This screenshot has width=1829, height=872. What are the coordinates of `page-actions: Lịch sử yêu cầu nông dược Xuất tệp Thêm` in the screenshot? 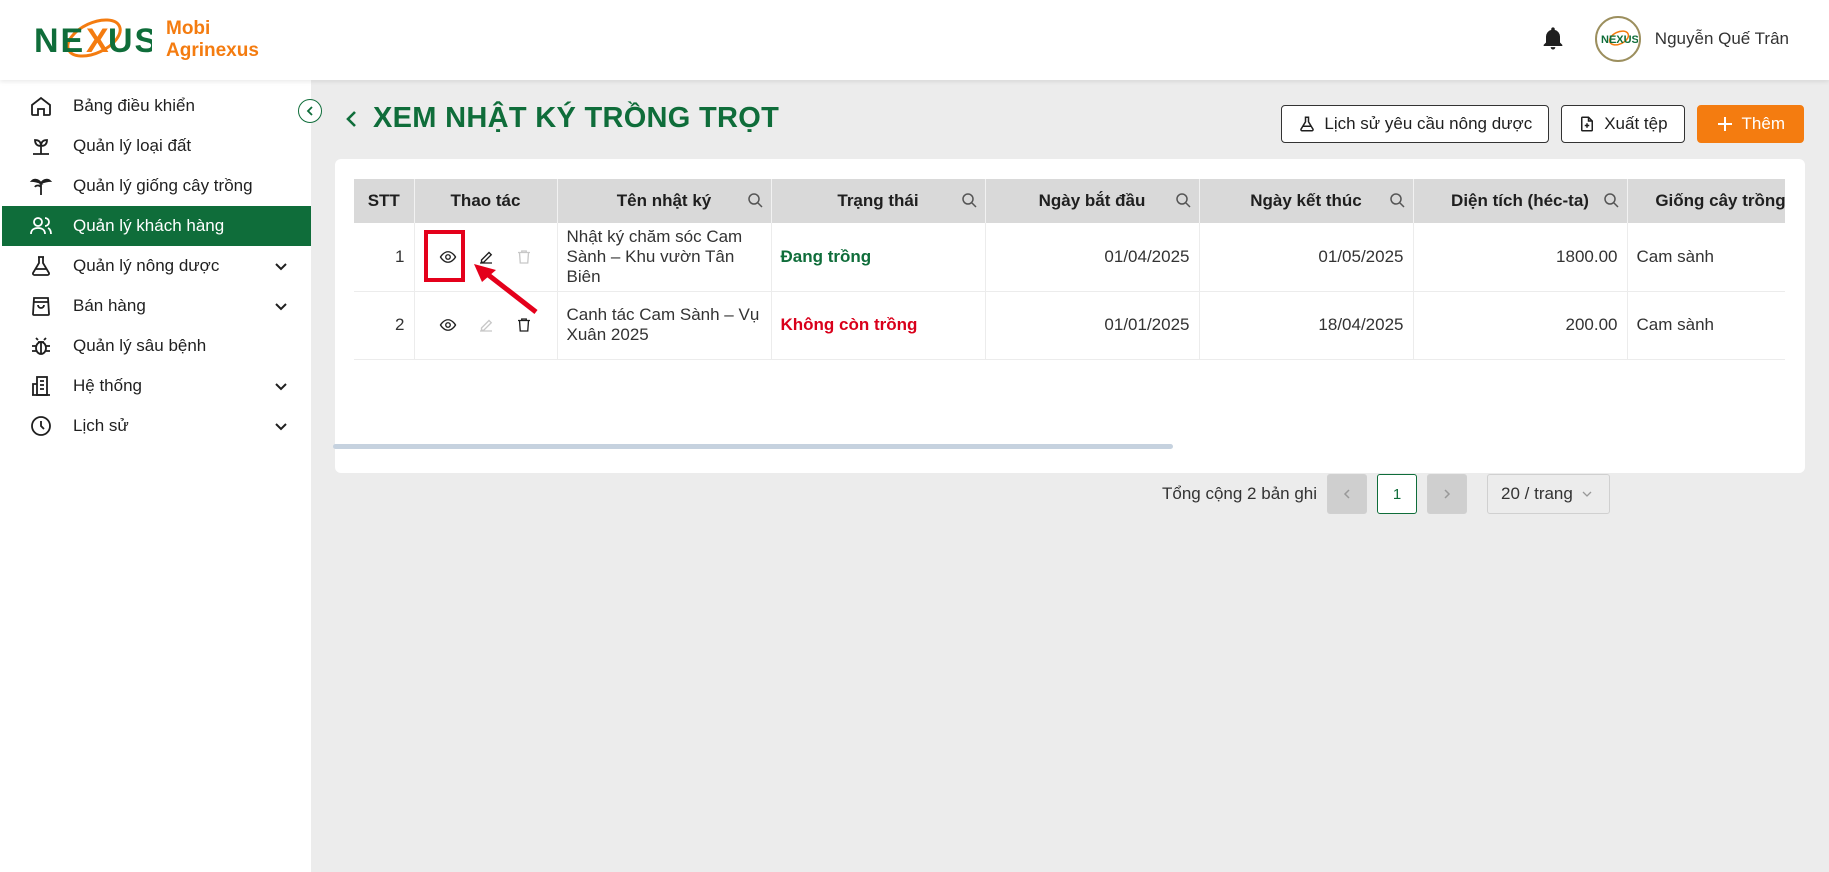 It's located at (1536, 124).